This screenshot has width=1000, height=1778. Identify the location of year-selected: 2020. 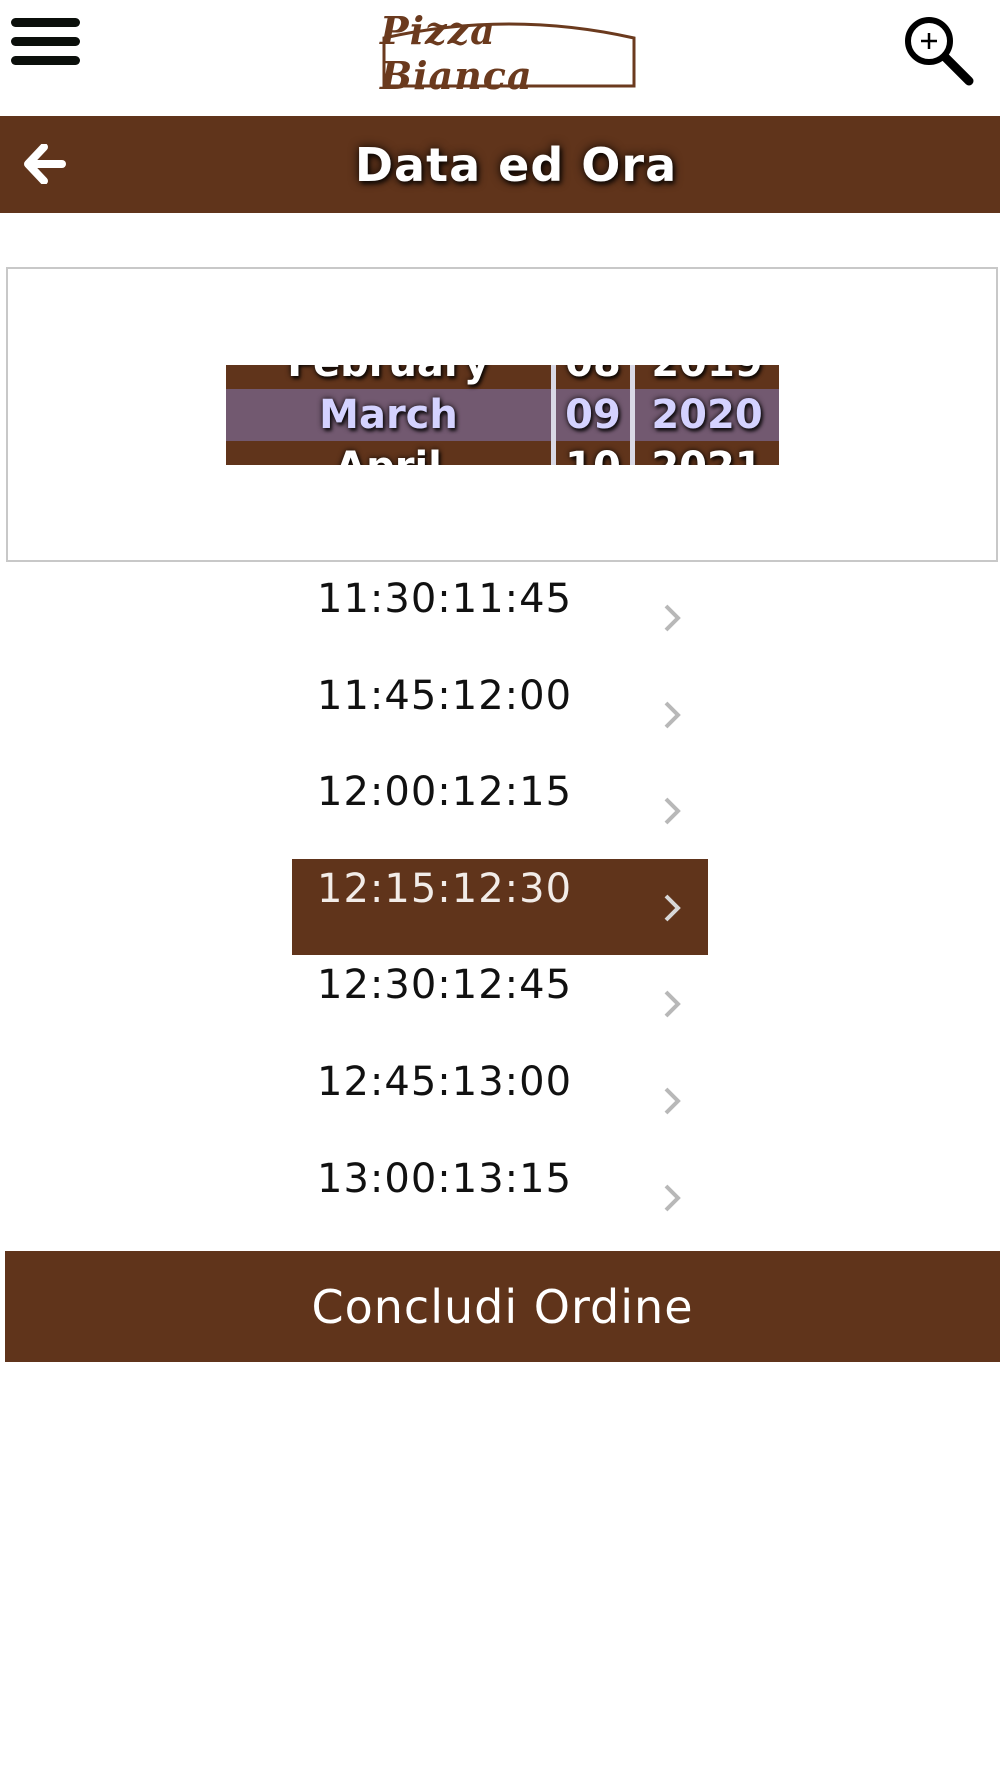
(707, 415).